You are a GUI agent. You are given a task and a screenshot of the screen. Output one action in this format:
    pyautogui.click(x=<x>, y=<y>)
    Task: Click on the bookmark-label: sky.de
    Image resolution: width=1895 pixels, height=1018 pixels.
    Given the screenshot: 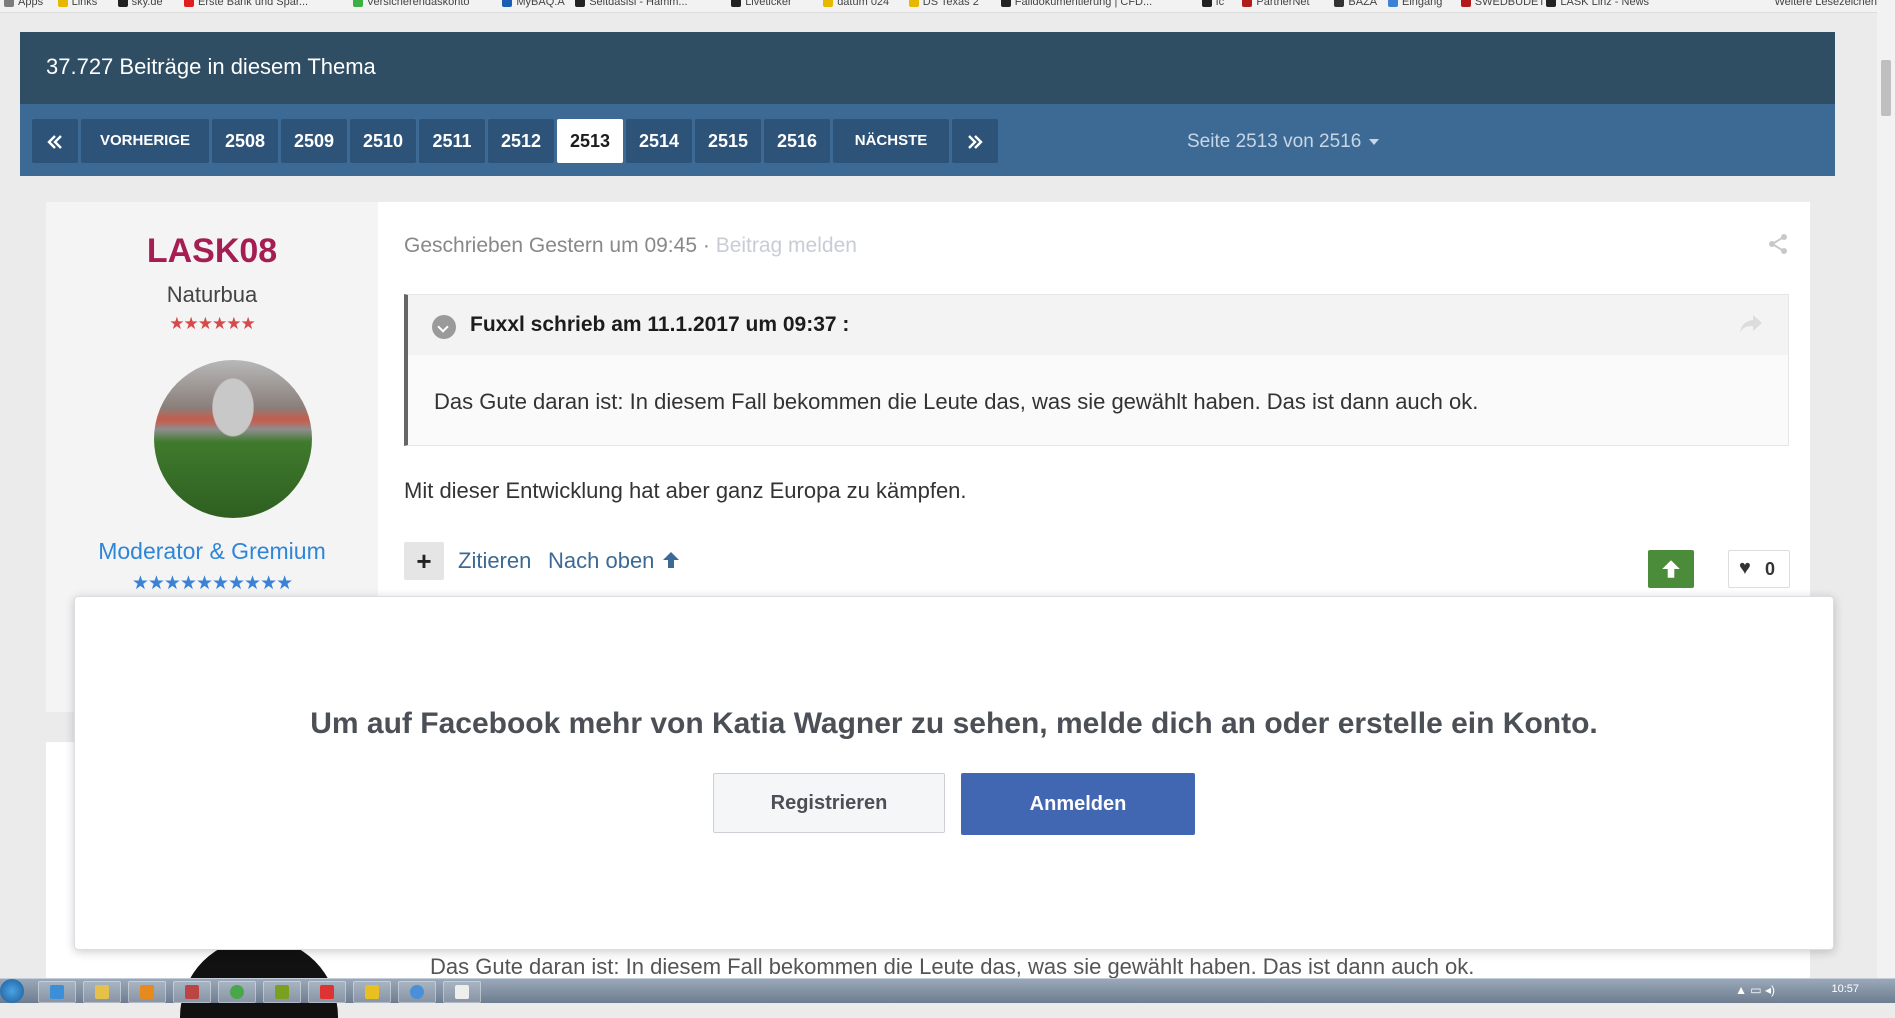 What is the action you would take?
    pyautogui.click(x=147, y=4)
    